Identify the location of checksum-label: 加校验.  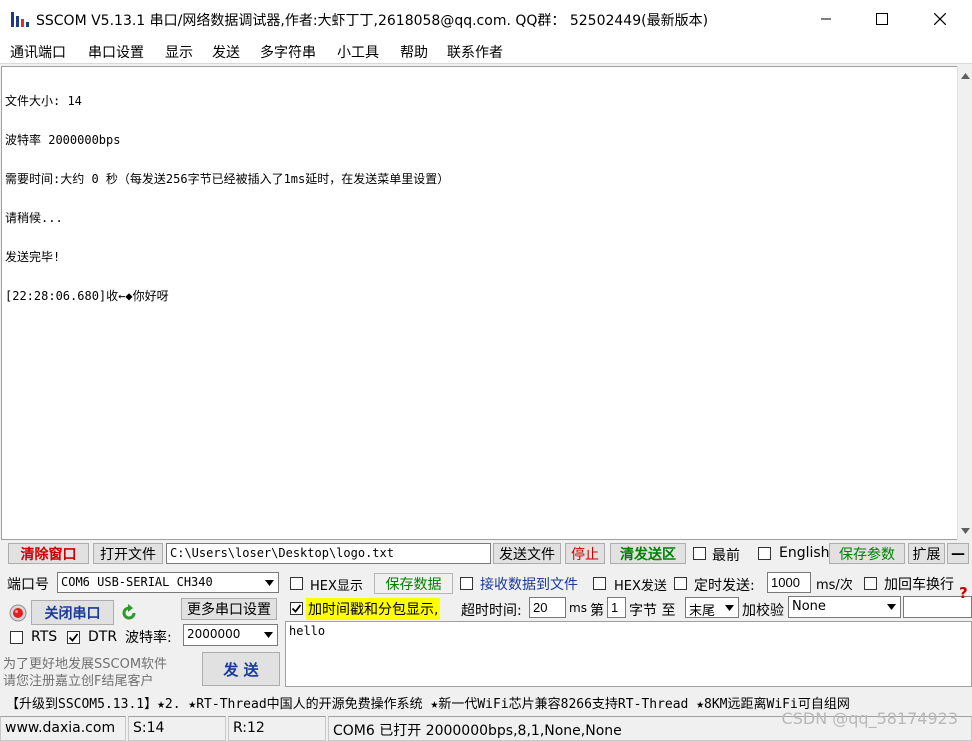
(763, 611).